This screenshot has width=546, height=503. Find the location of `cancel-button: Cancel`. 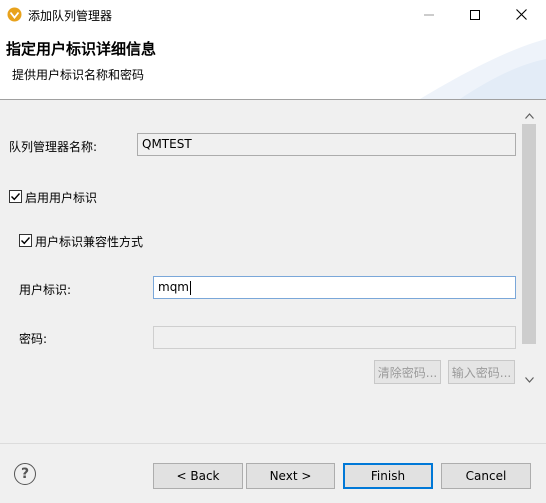

cancel-button: Cancel is located at coordinates (486, 476).